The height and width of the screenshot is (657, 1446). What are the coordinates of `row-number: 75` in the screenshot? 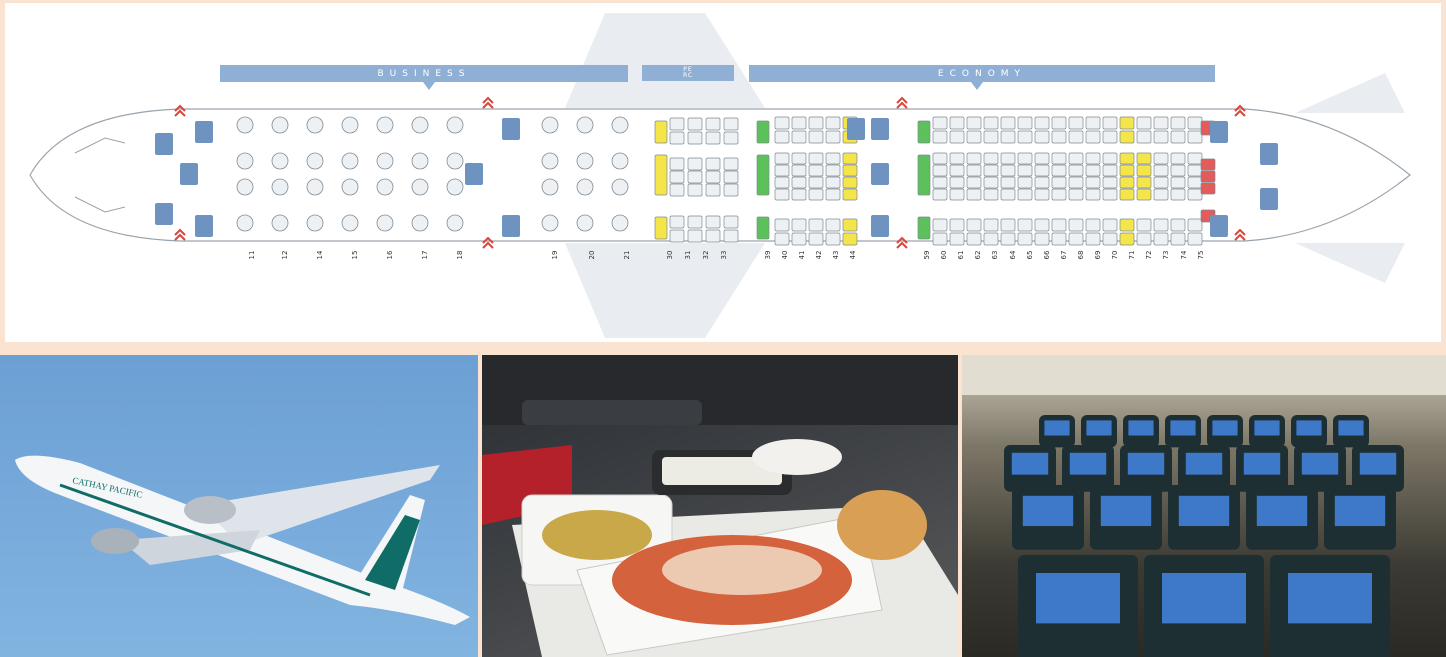 It's located at (1200, 255).